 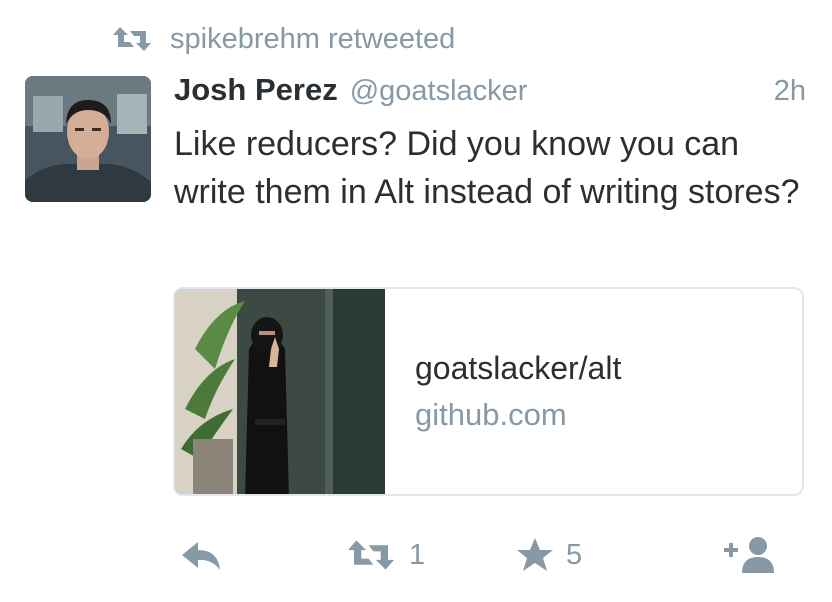 What do you see at coordinates (491, 414) in the screenshot?
I see `card-domain: github.com` at bounding box center [491, 414].